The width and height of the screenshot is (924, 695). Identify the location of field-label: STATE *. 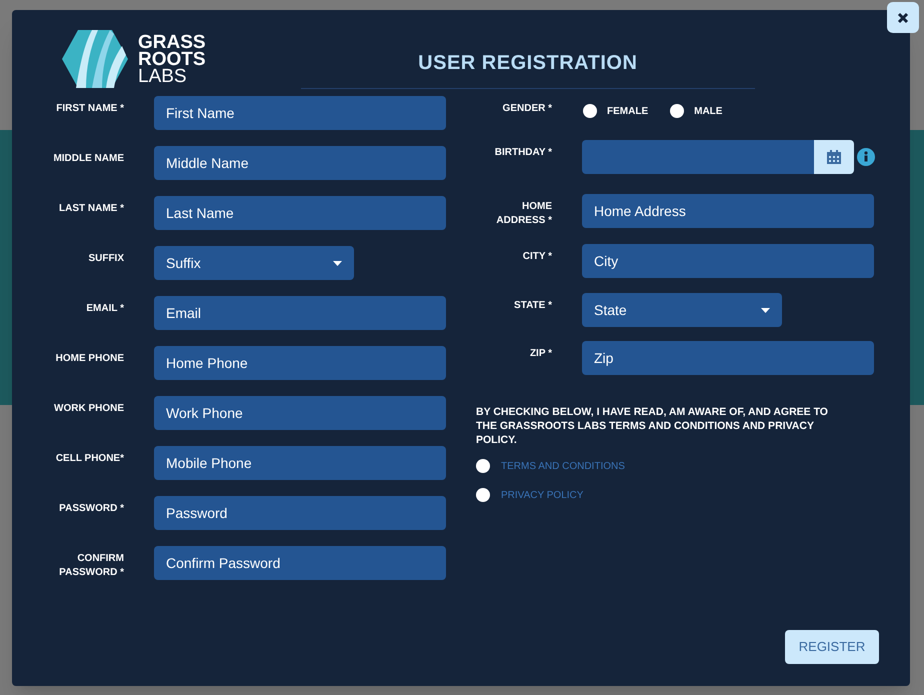
(532, 306).